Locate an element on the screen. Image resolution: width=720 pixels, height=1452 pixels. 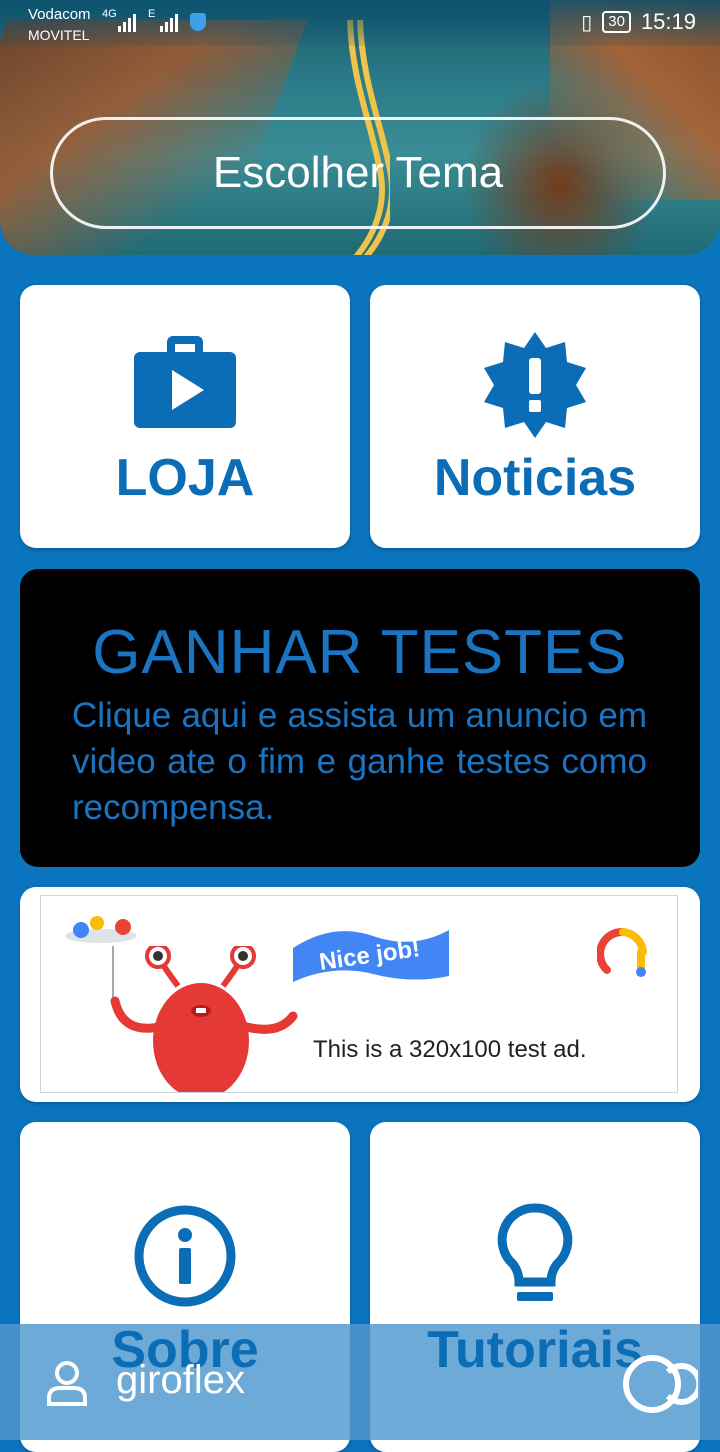
news-card: Noticias is located at coordinates (535, 416).